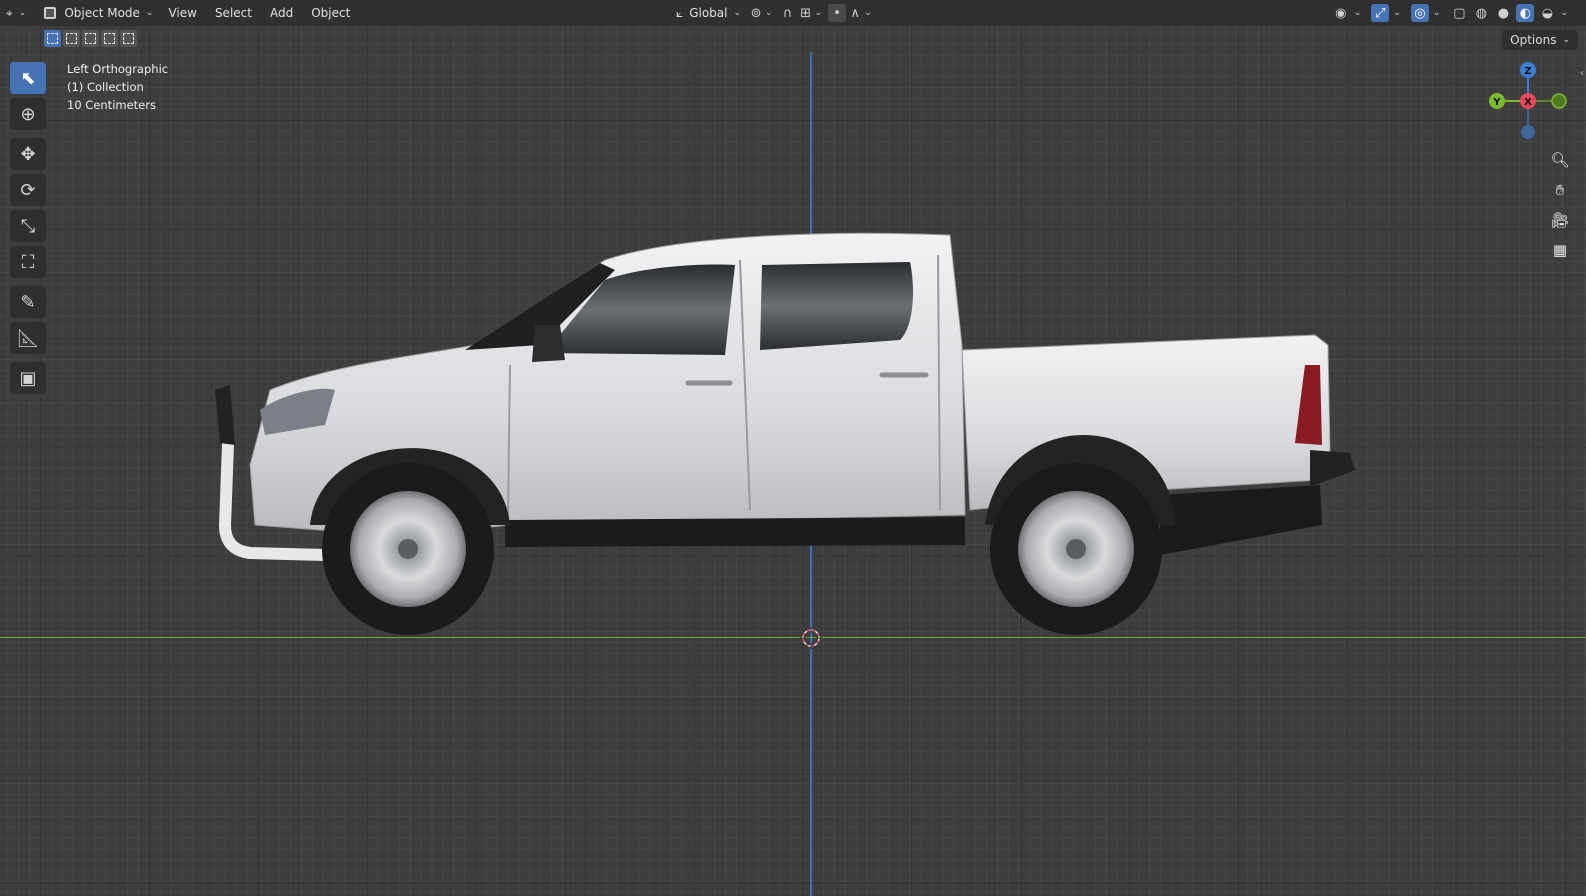  What do you see at coordinates (28, 262) in the screenshot?
I see `transform-icon: ⛶` at bounding box center [28, 262].